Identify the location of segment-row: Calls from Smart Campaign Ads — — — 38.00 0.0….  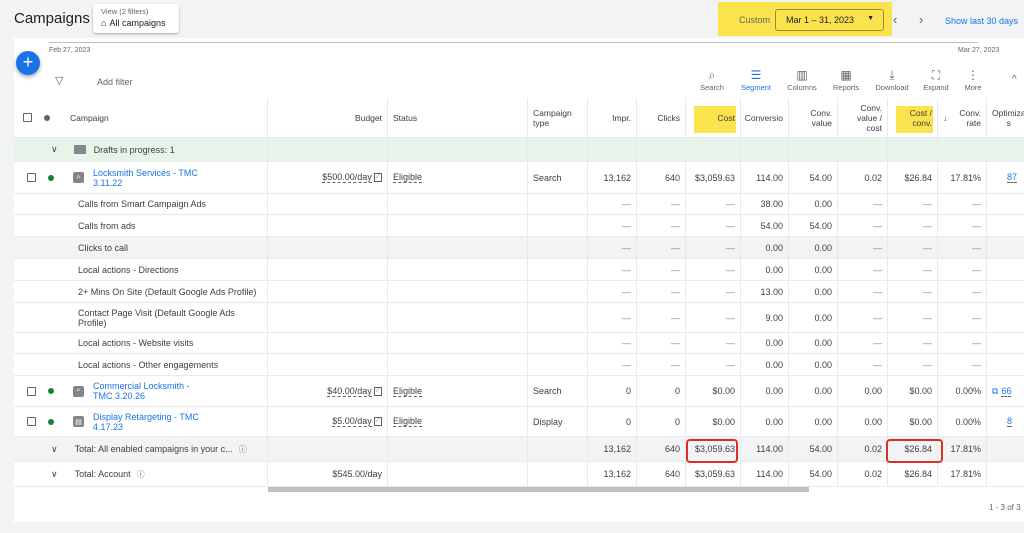
(519, 204).